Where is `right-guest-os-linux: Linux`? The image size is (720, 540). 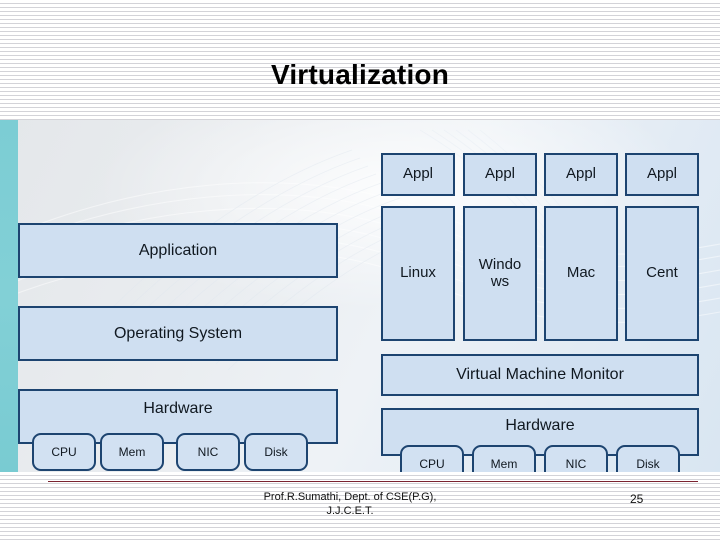 right-guest-os-linux: Linux is located at coordinates (418, 273).